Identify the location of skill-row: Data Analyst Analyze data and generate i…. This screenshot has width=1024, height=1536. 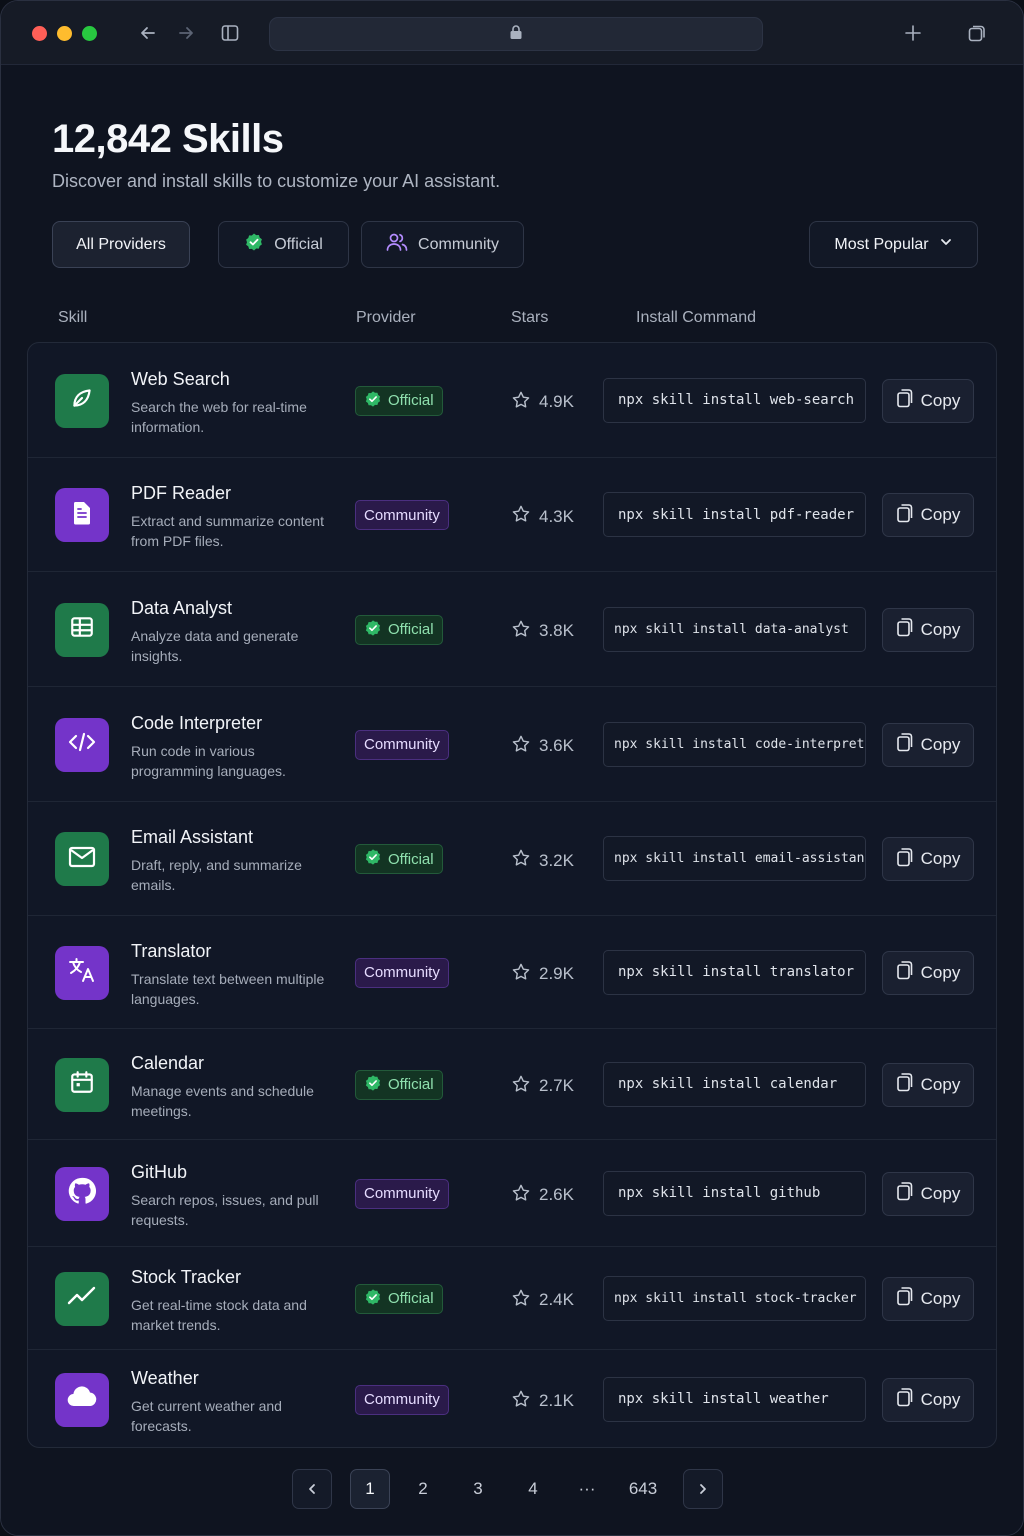
(512, 629).